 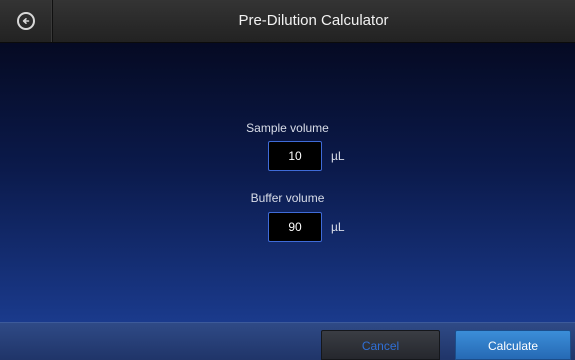 I want to click on buffer-volume-input, so click(x=295, y=227).